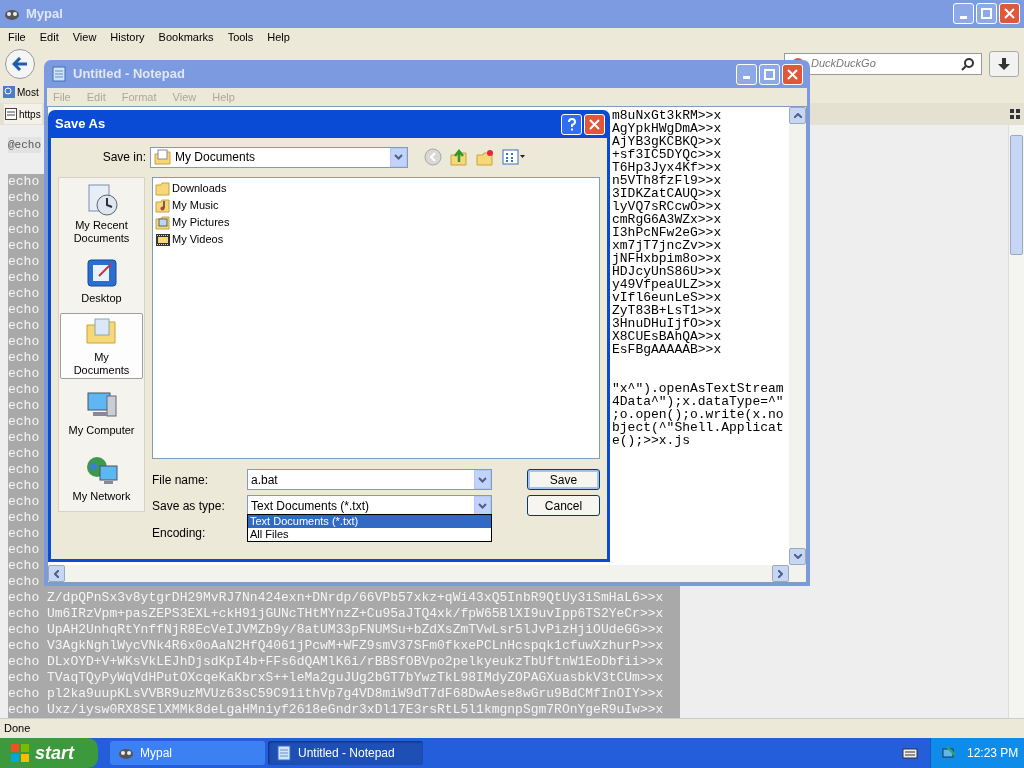 The width and height of the screenshot is (1024, 768). I want to click on text-line: ZyT83B+LsT1>>x, so click(667, 310).